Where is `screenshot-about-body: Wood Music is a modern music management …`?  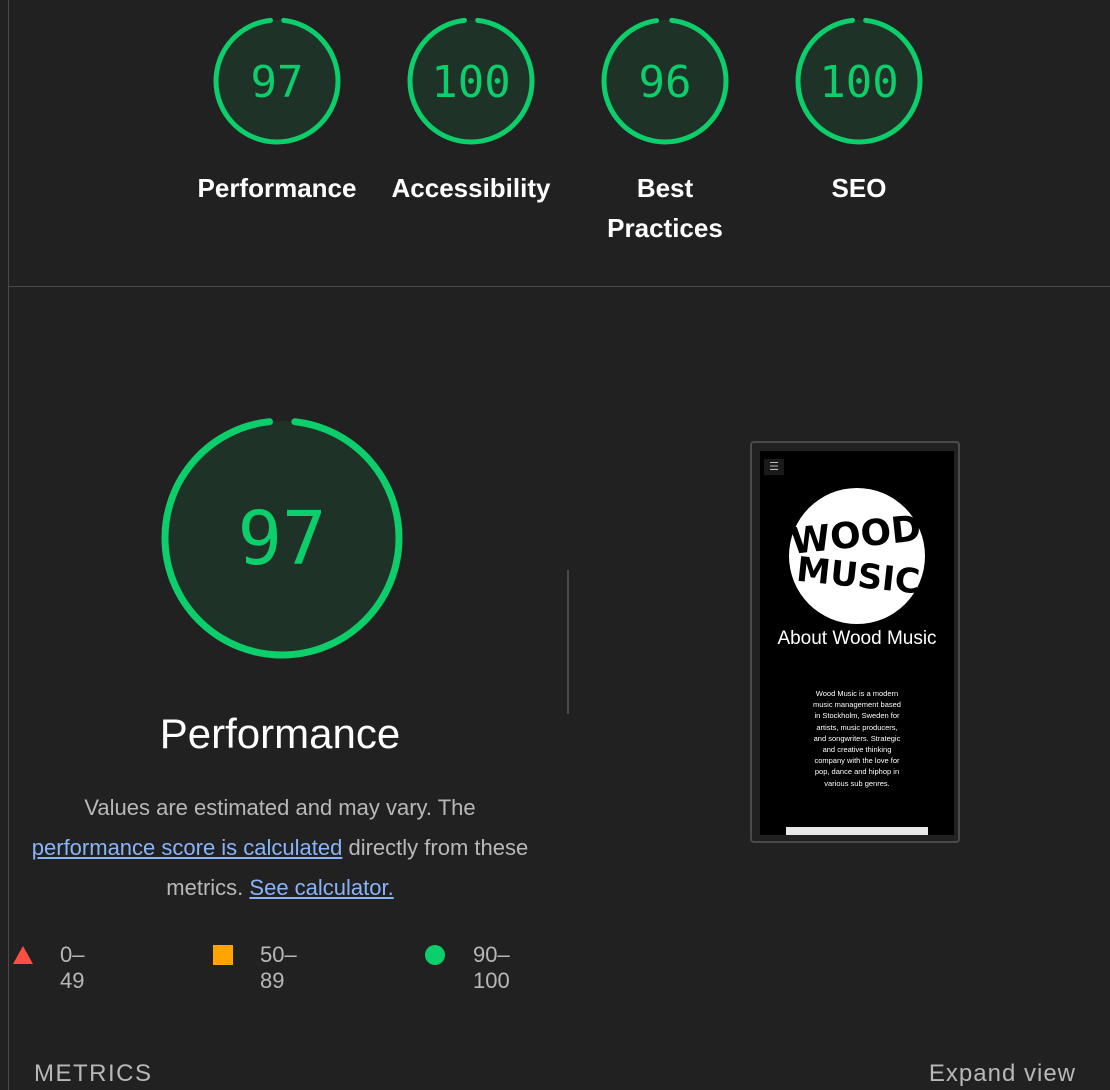 screenshot-about-body: Wood Music is a modern music management … is located at coordinates (857, 738).